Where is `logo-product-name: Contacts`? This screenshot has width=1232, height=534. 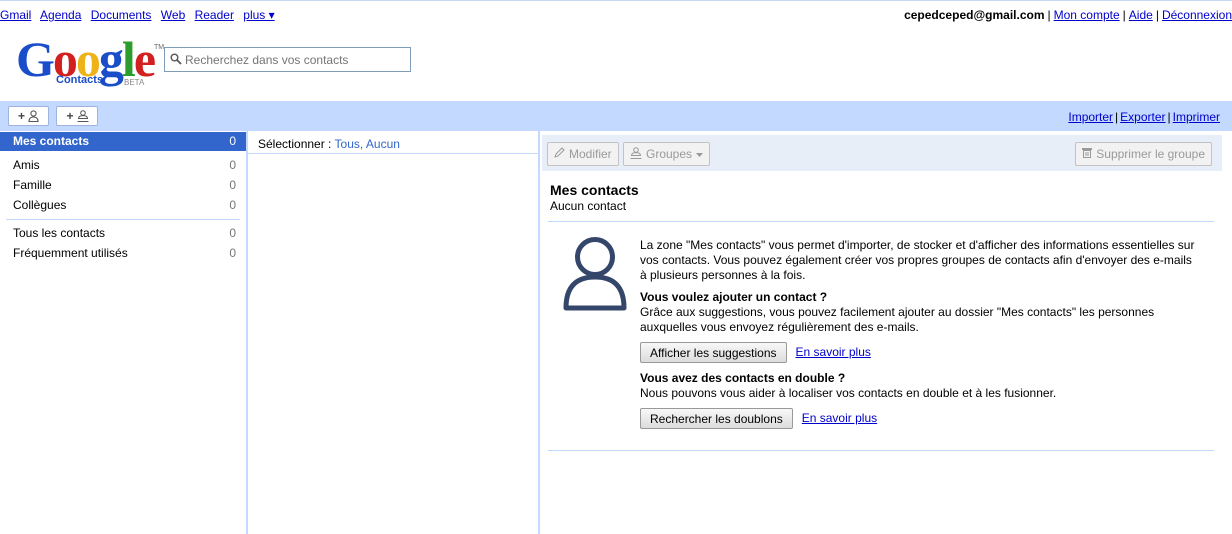
logo-product-name: Contacts is located at coordinates (80, 80).